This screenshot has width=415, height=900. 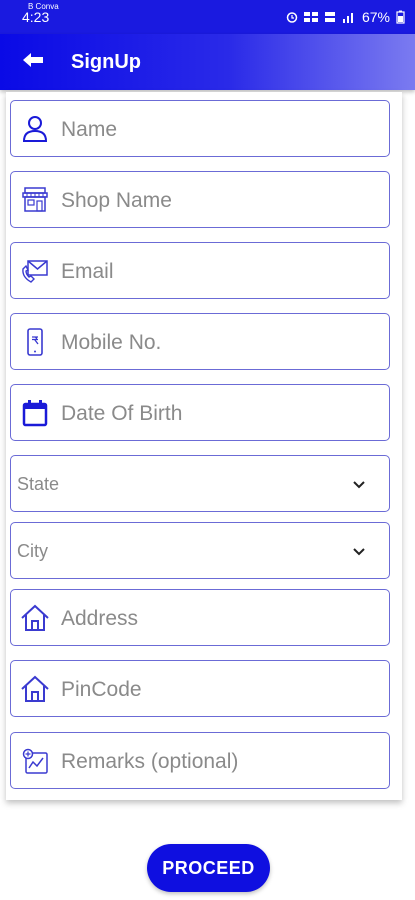 What do you see at coordinates (200, 199) in the screenshot?
I see `shop-name-field: Shop Name` at bounding box center [200, 199].